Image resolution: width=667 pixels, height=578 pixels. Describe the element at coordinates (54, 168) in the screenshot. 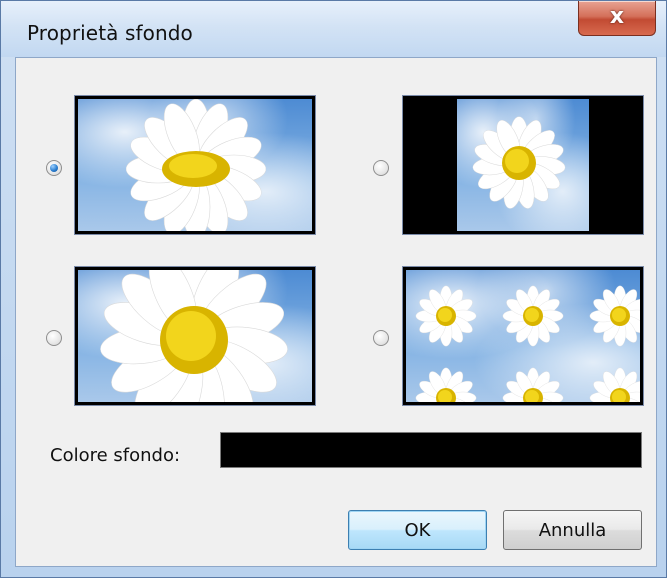

I see `radio-stretch` at that location.